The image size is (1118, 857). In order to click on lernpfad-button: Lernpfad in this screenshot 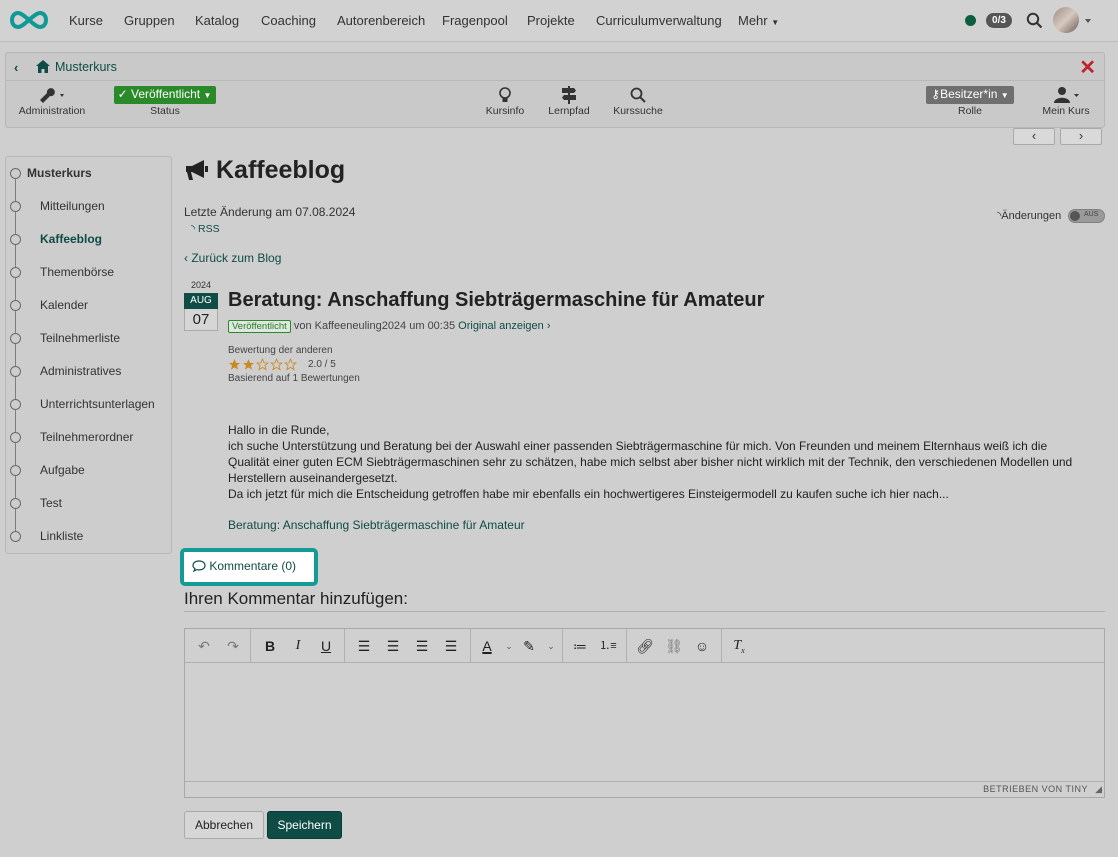, I will do `click(569, 101)`.